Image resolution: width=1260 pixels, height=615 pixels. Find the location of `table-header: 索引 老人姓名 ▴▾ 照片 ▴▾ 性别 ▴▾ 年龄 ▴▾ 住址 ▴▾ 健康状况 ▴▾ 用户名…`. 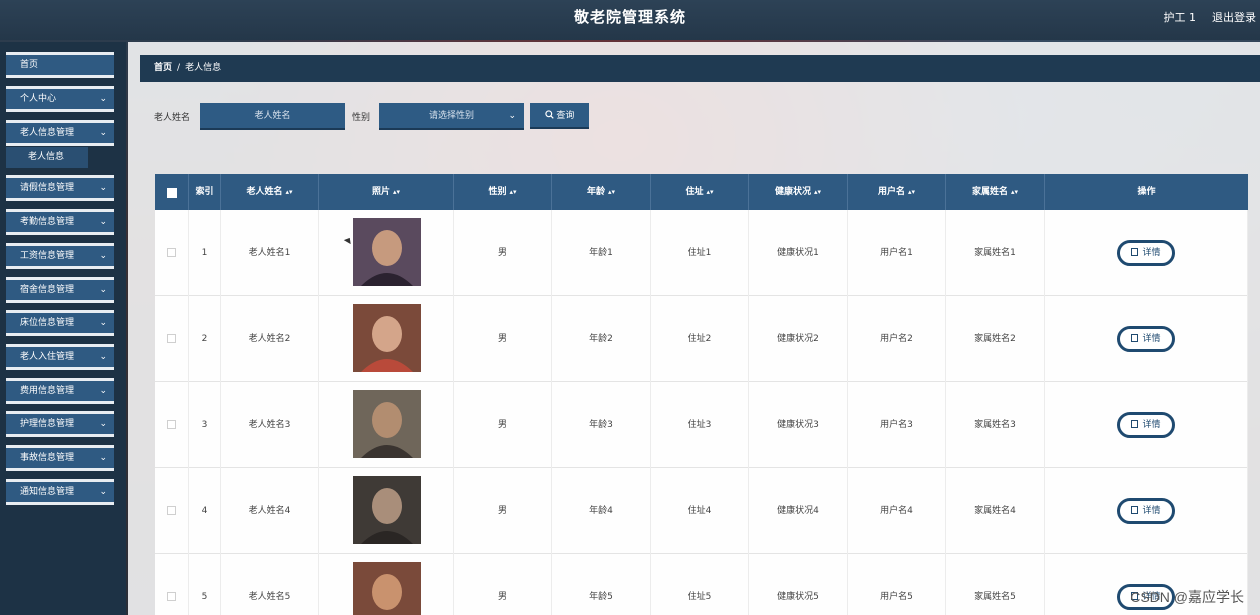

table-header: 索引 老人姓名 ▴▾ 照片 ▴▾ 性别 ▴▾ 年龄 ▴▾ 住址 ▴▾ 健康状况 ▴▾ 用户名… is located at coordinates (701, 192).